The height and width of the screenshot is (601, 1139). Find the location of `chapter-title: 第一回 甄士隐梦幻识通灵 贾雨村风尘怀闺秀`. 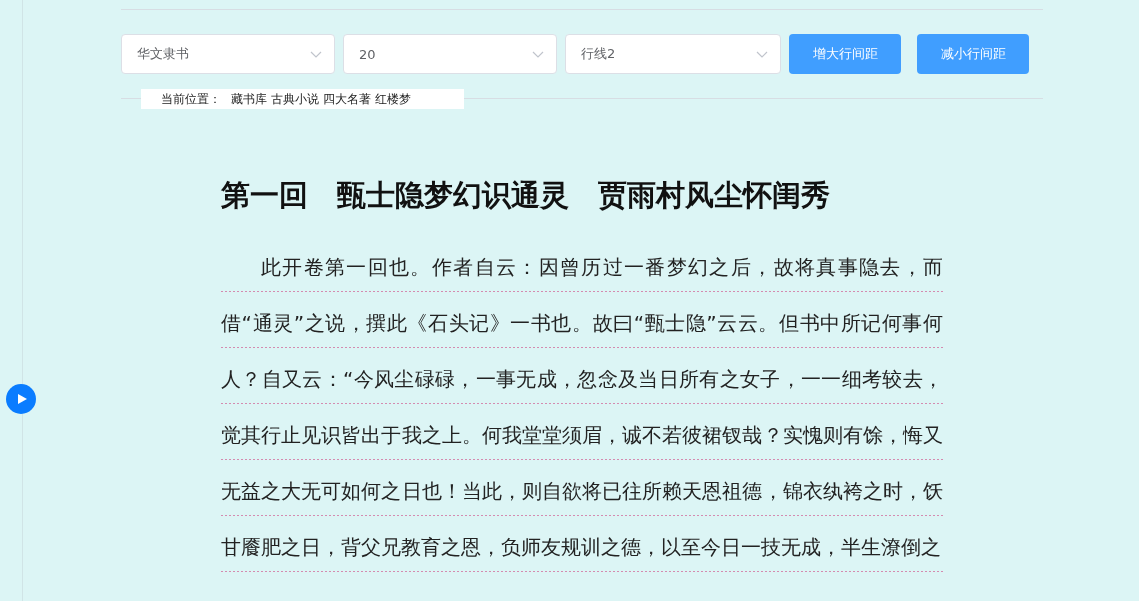

chapter-title: 第一回 甄士隐梦幻识通灵 贾雨村风尘怀闺秀 is located at coordinates (526, 195).